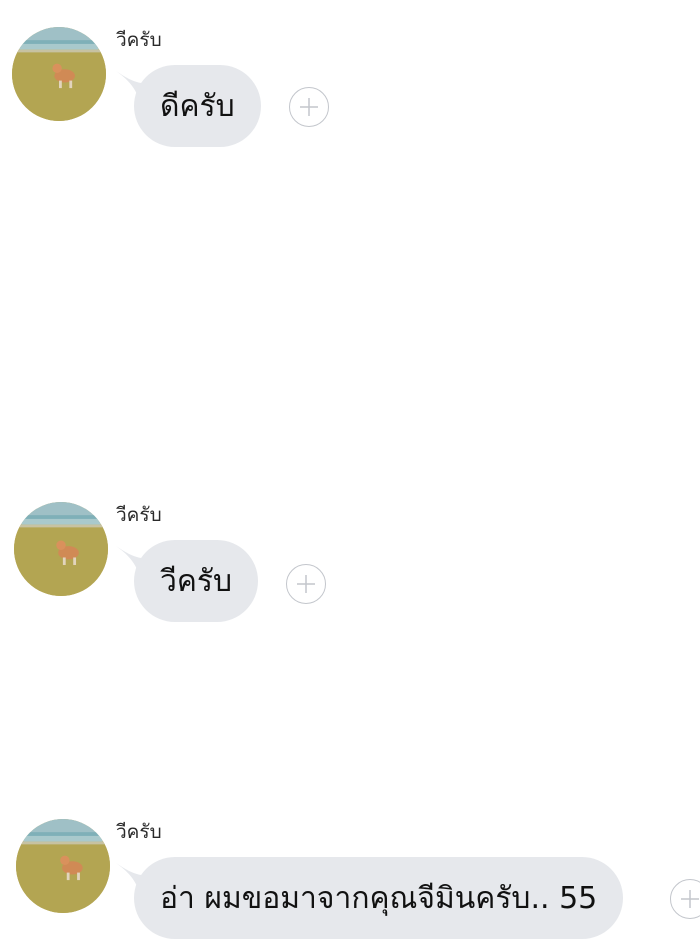 This screenshot has width=700, height=947. What do you see at coordinates (196, 581) in the screenshot?
I see `message-bubble: วีครับ` at bounding box center [196, 581].